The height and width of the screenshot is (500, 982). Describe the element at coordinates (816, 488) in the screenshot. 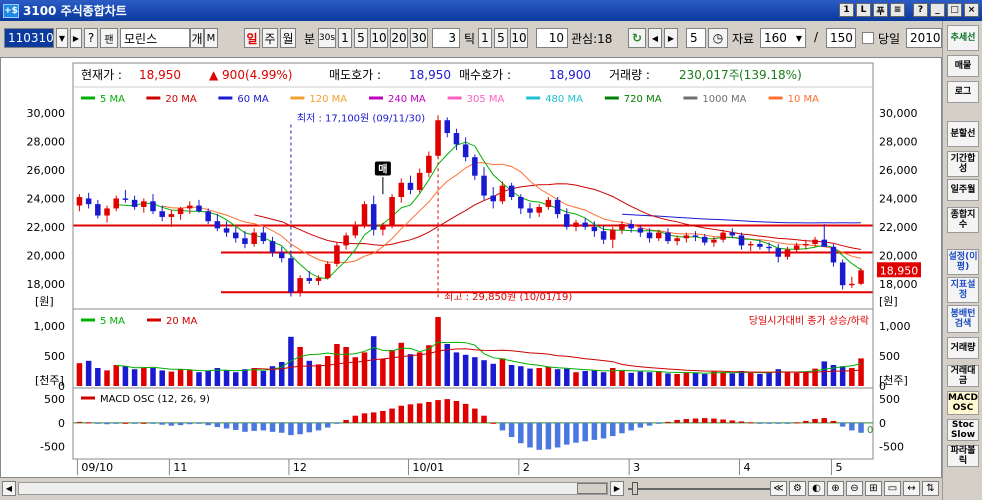

I see `bottom-tool-icon-2: ◐` at that location.